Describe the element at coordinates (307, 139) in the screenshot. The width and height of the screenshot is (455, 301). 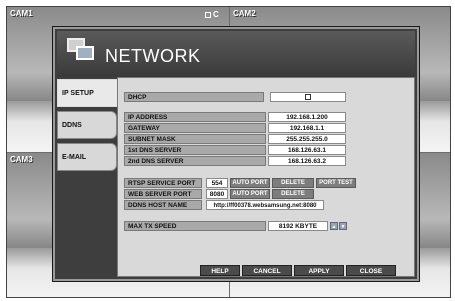
I see `subnet-mask-field: 255.255.255.0` at that location.